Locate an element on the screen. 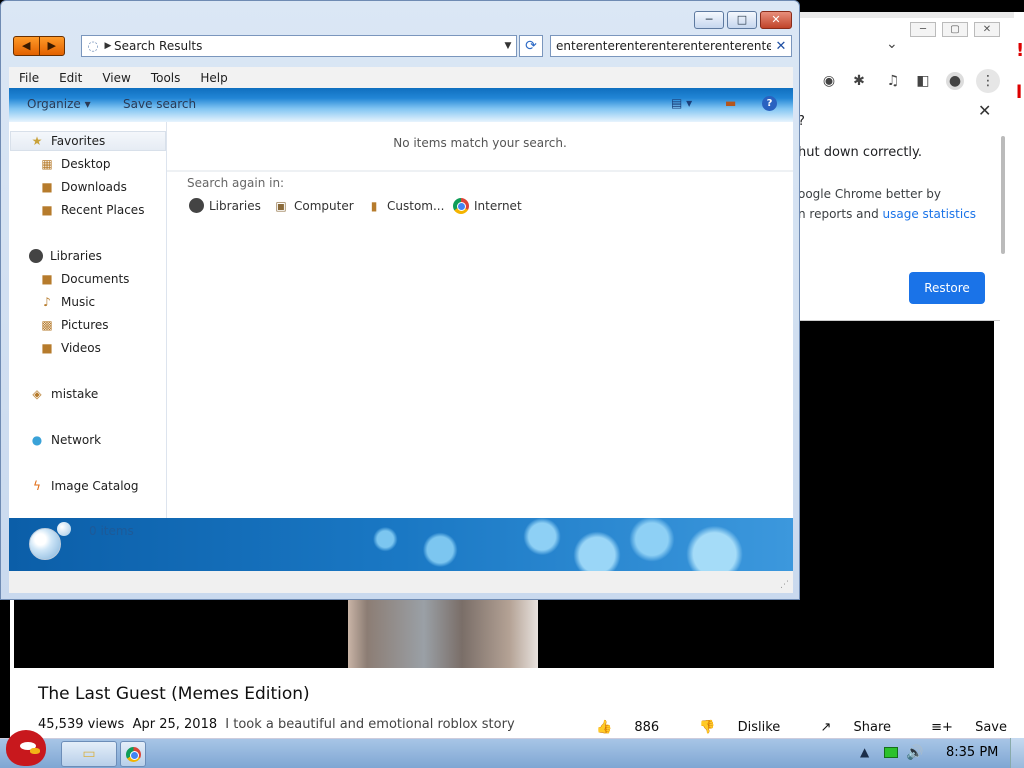  menu-tools: Tools is located at coordinates (166, 78).